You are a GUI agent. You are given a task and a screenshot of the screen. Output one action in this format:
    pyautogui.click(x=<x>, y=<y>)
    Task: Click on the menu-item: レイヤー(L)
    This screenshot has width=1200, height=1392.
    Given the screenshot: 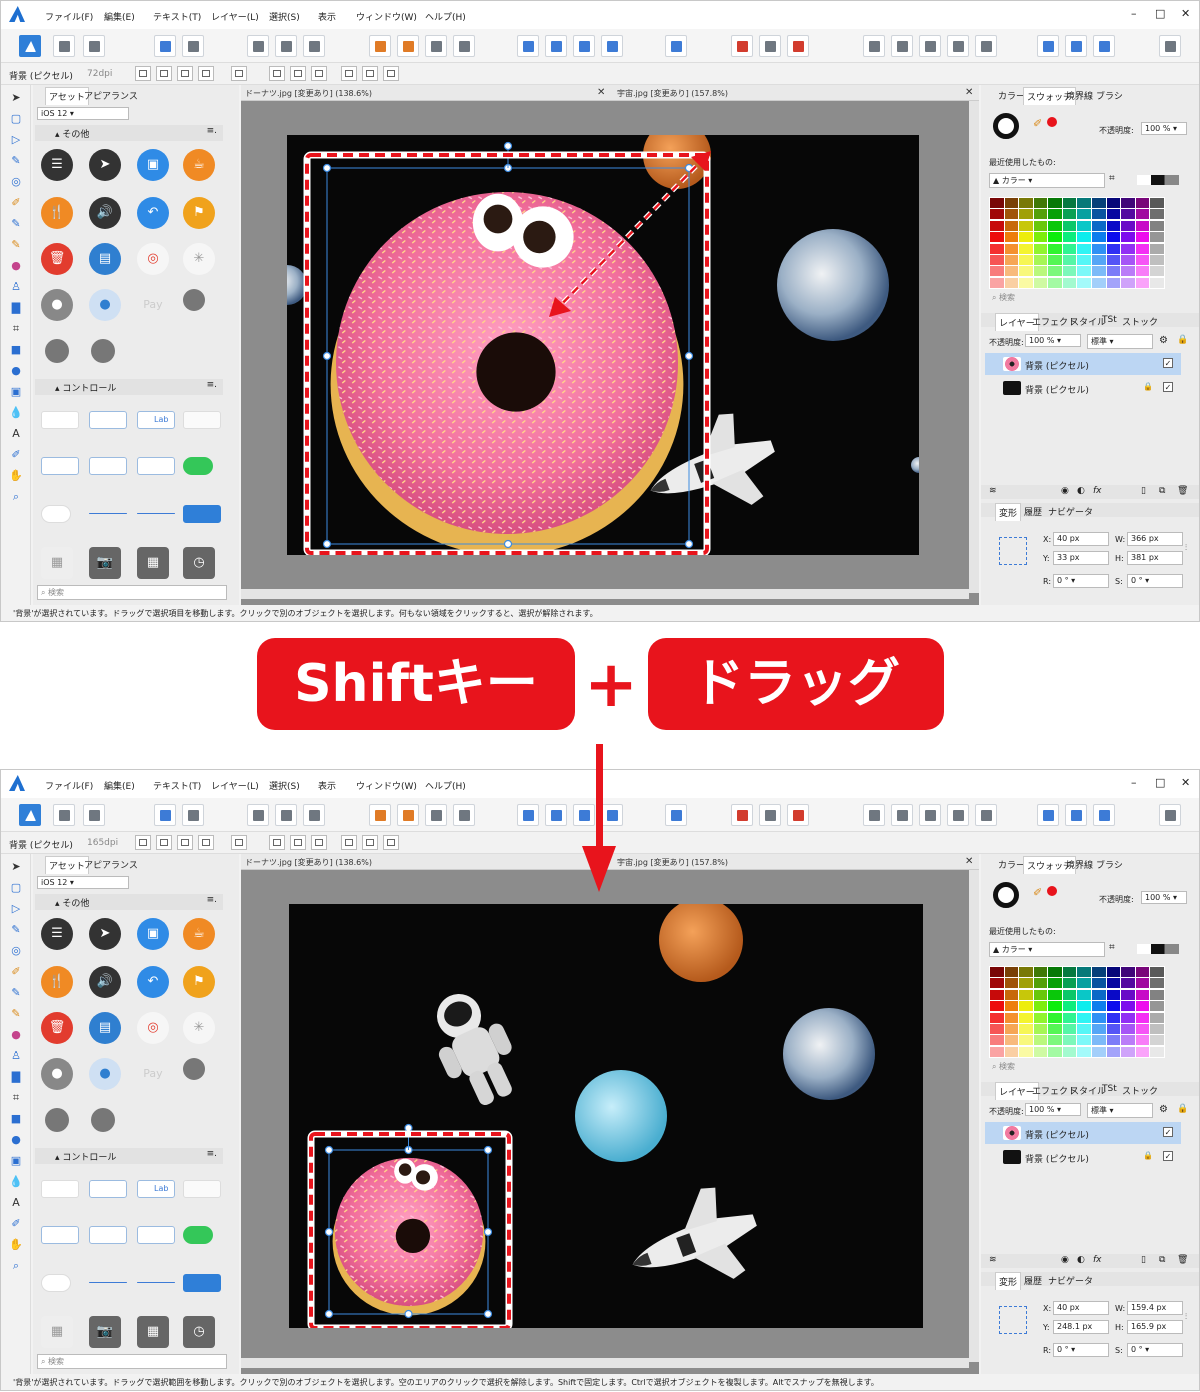 What is the action you would take?
    pyautogui.click(x=235, y=16)
    